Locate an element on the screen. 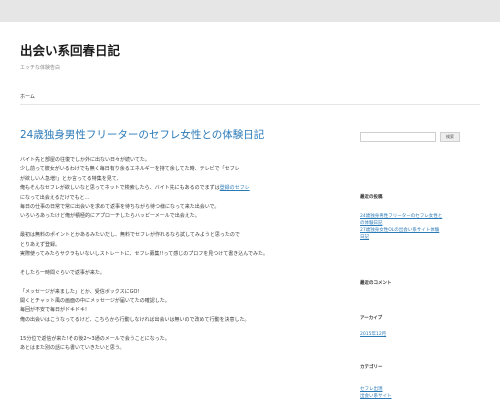  archive-link: 2015年12月 is located at coordinates (373, 334).